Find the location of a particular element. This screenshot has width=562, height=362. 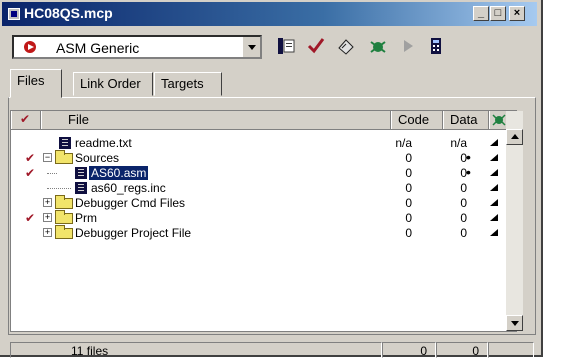

scroll-down-button is located at coordinates (514, 323).